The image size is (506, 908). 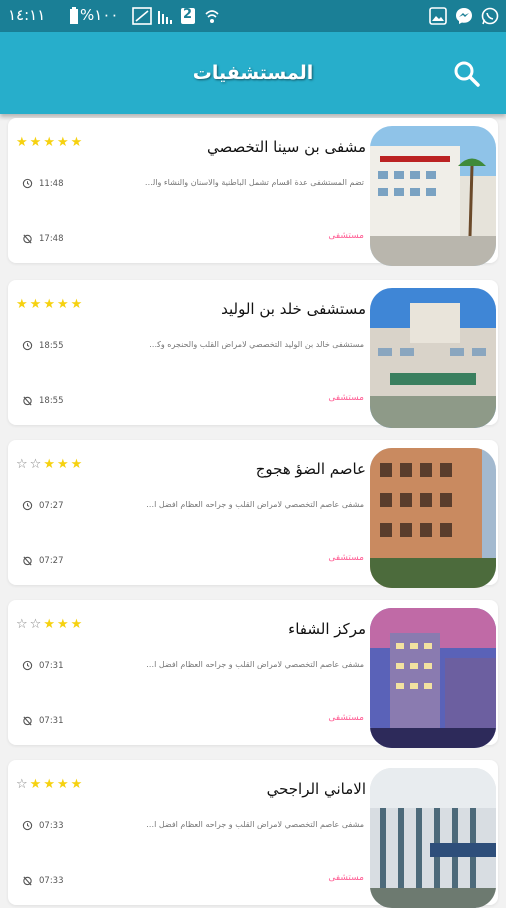 I want to click on open-time-text: 07:27, so click(x=51, y=505).